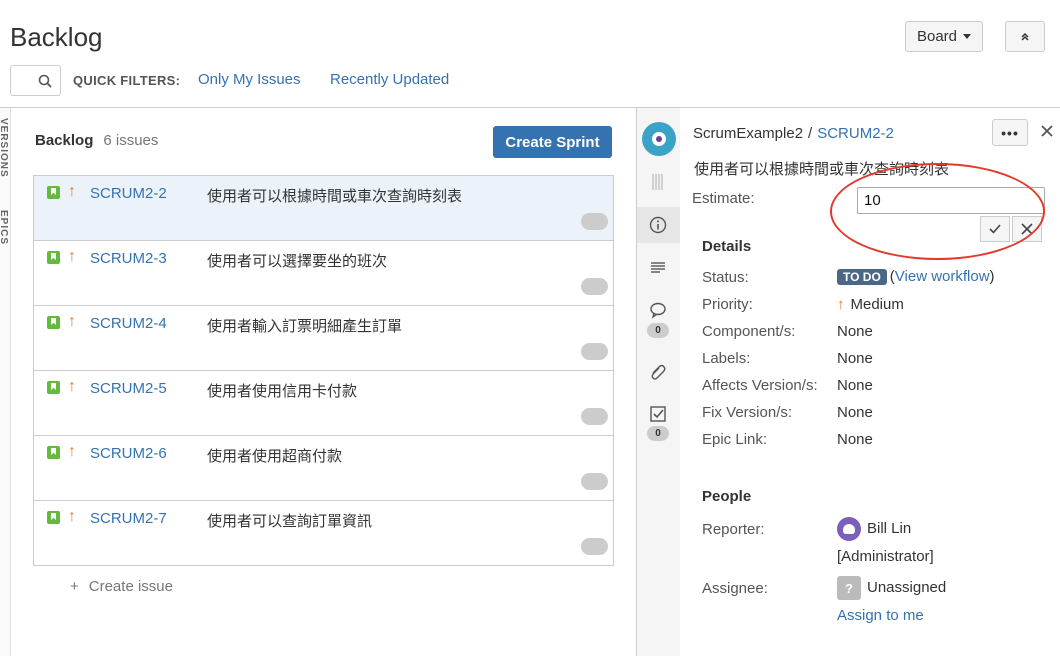  I want to click on plus-icon: +, so click(74, 586).